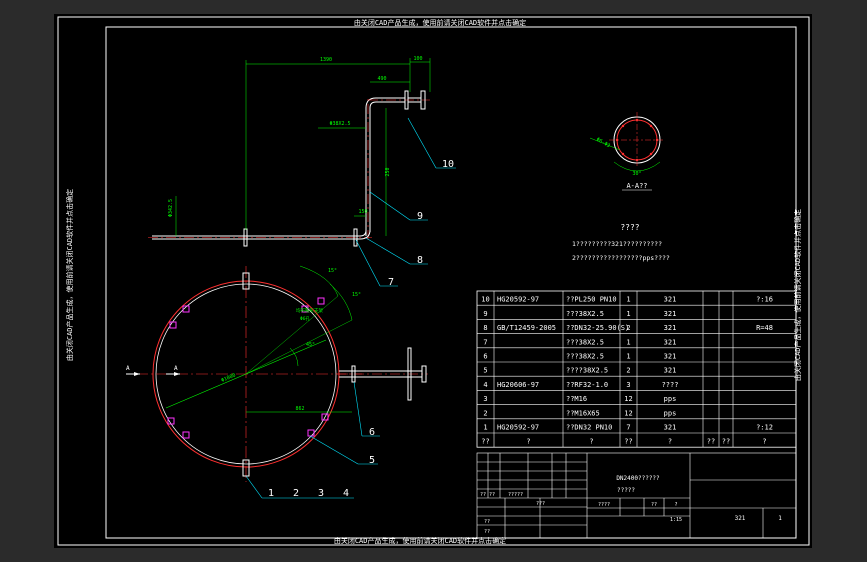 The image size is (867, 562). Describe the element at coordinates (448, 164) in the screenshot. I see `callout-10: 10` at that location.